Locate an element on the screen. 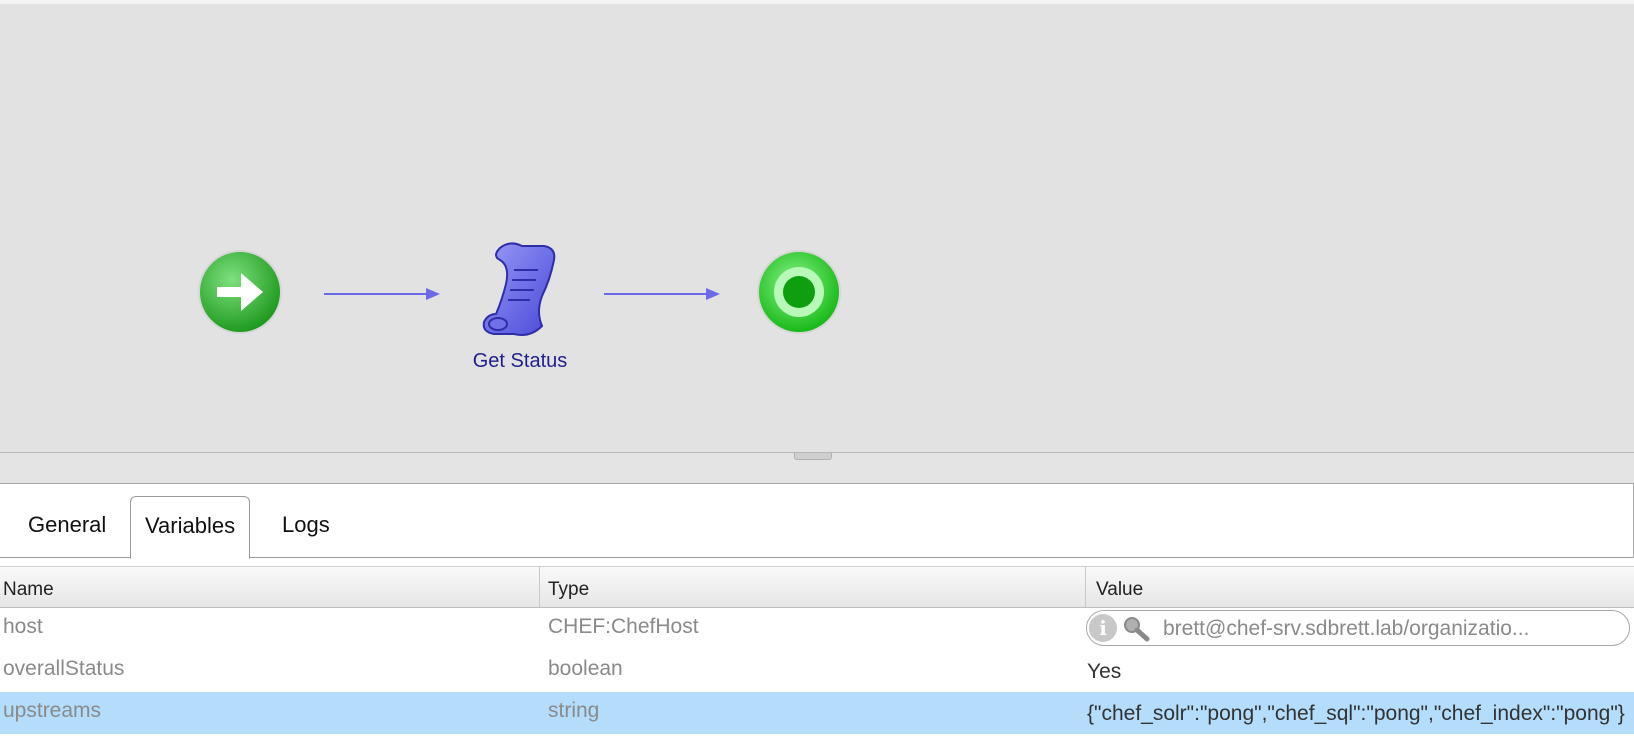 Image resolution: width=1634 pixels, height=738 pixels. info-icon: i is located at coordinates (1103, 628).